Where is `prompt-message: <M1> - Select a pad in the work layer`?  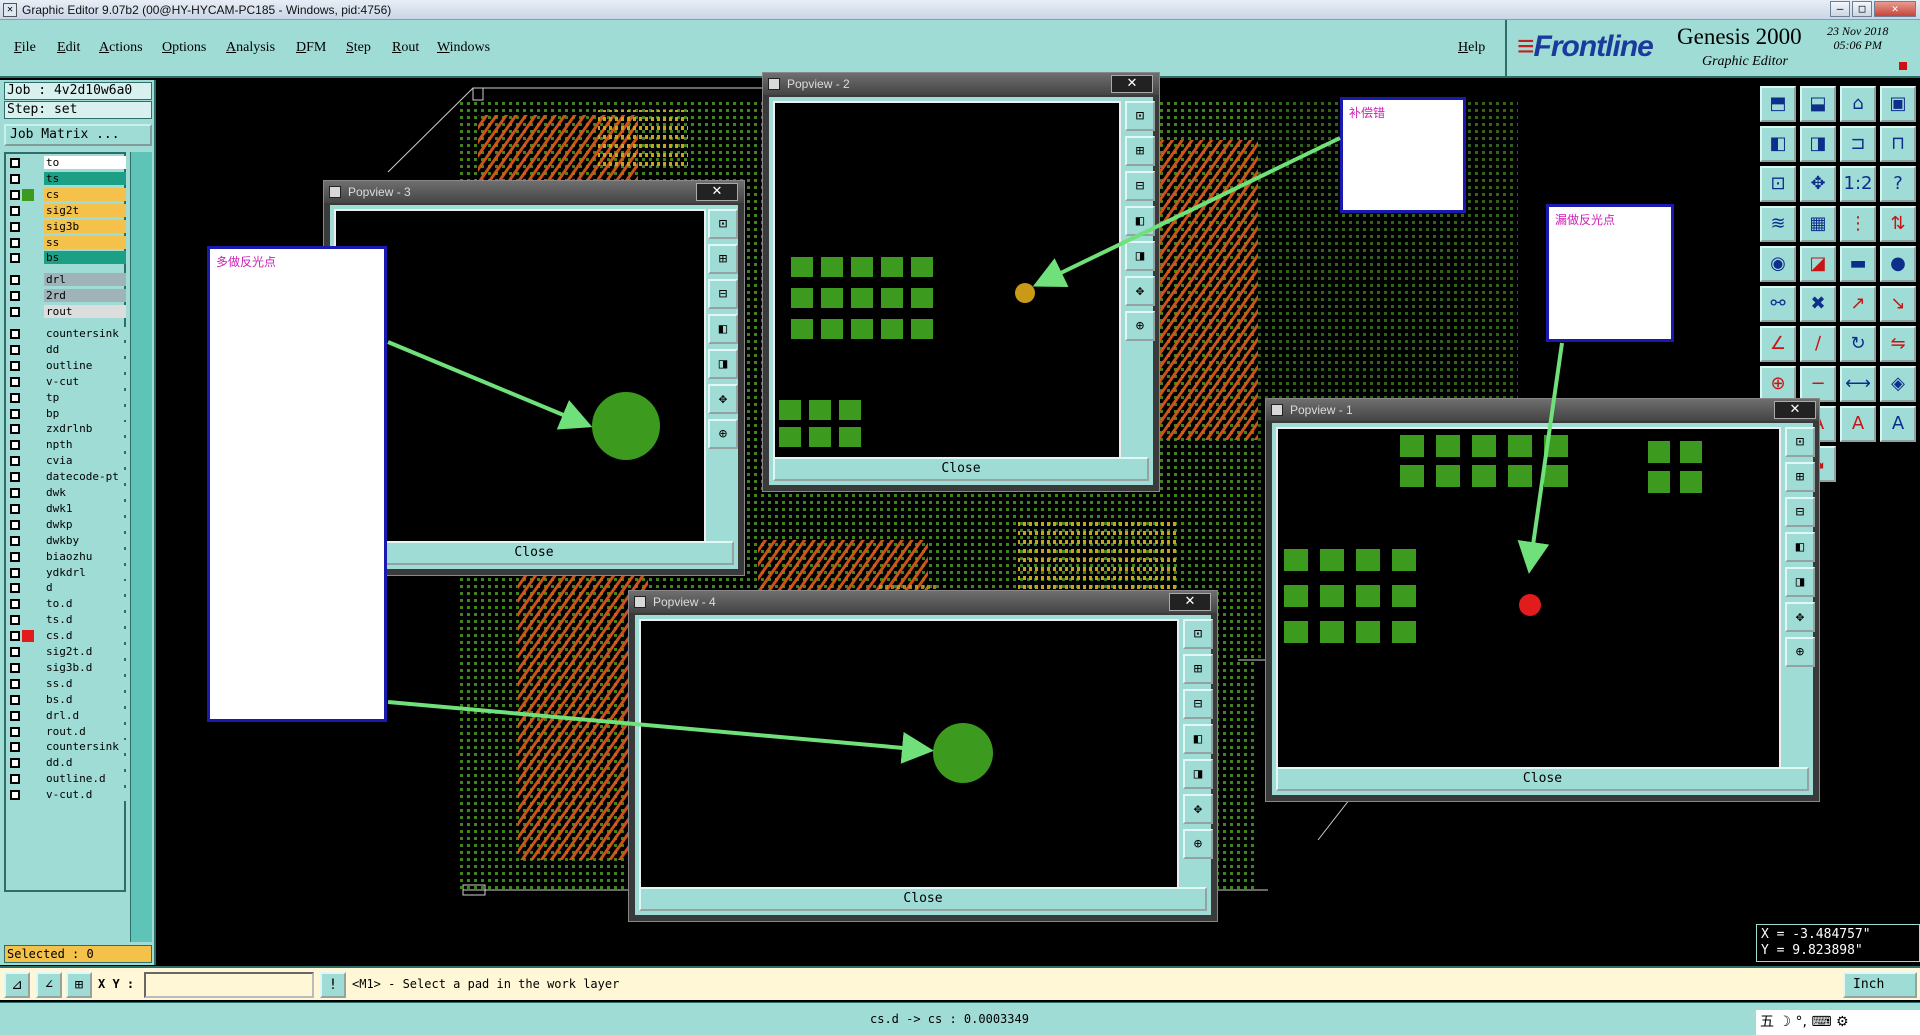
prompt-message: <M1> - Select a pad in the work layer is located at coordinates (486, 984).